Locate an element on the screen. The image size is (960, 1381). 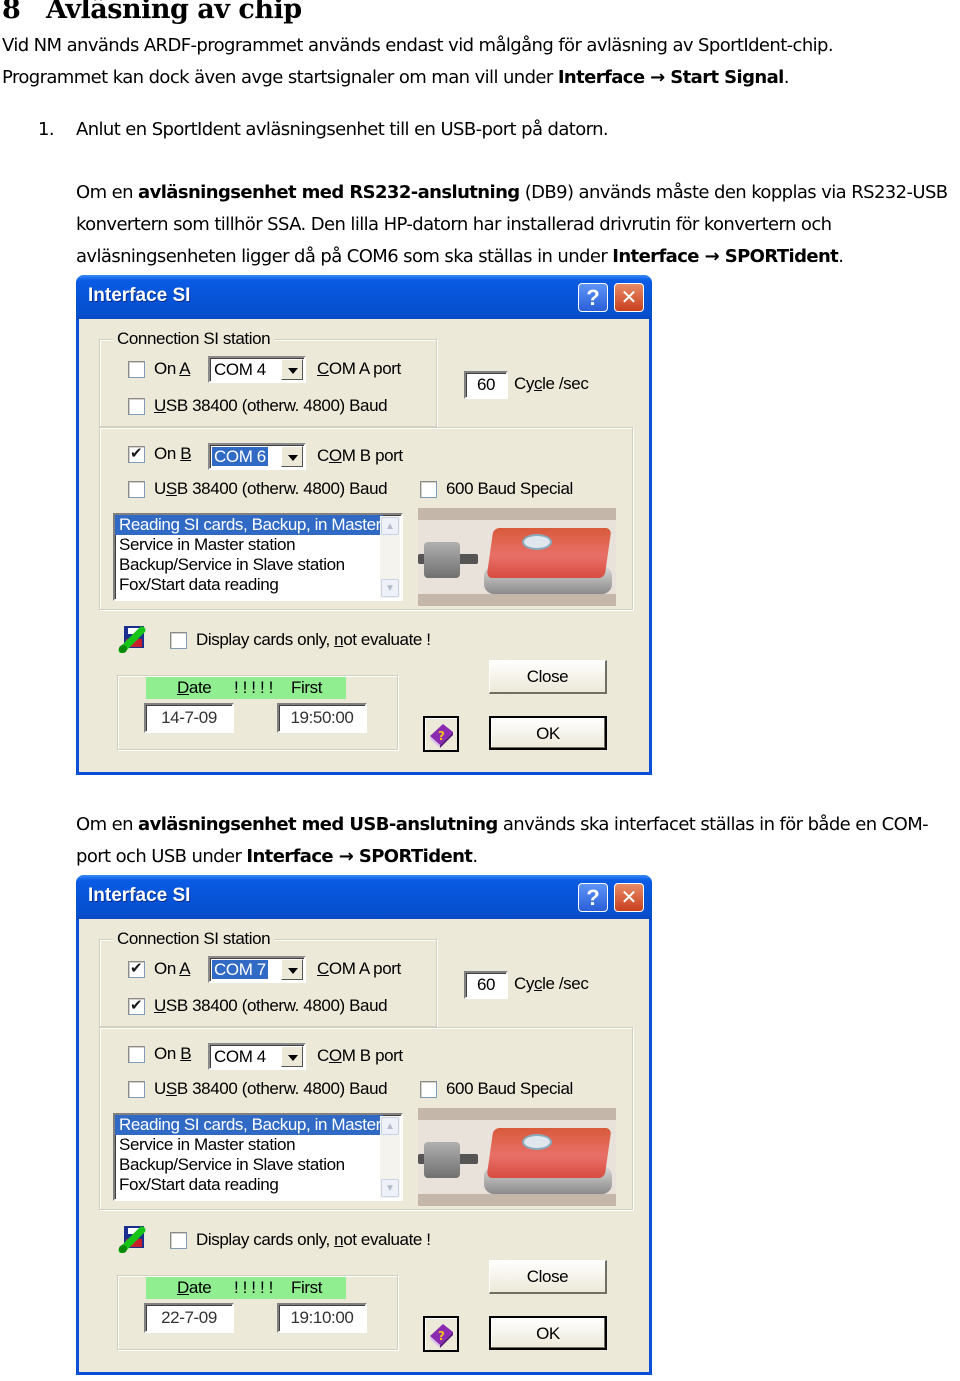
com-b-label-pre: C is located at coordinates (323, 455).